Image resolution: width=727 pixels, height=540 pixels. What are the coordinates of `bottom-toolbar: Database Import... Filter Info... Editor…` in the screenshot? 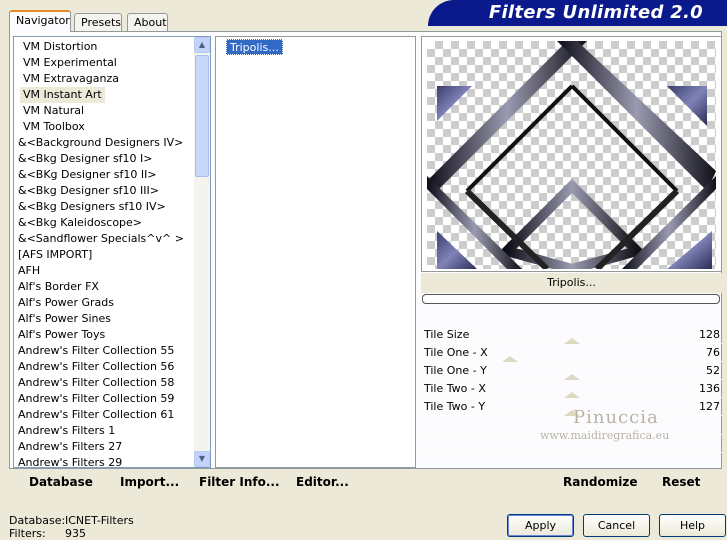 It's located at (214, 484).